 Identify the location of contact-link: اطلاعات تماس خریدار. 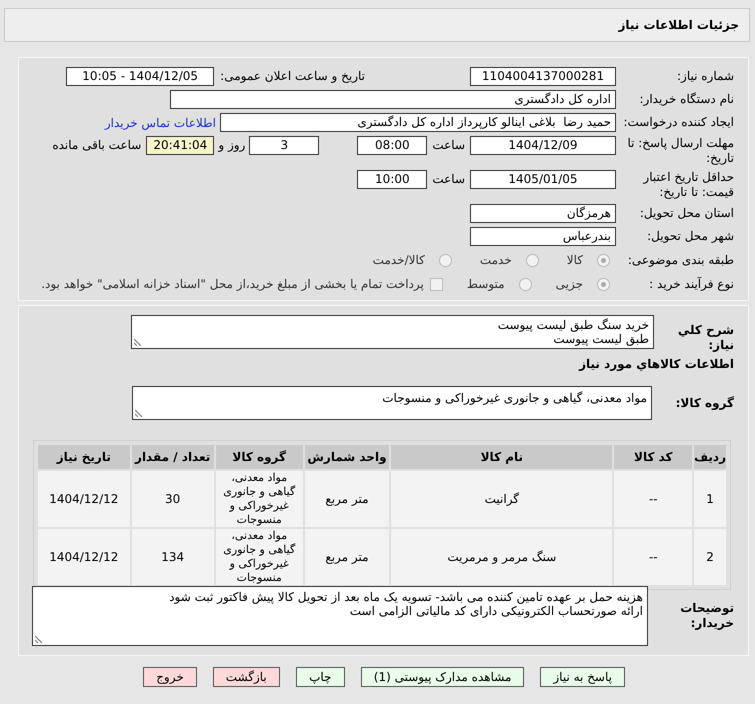
(160, 123).